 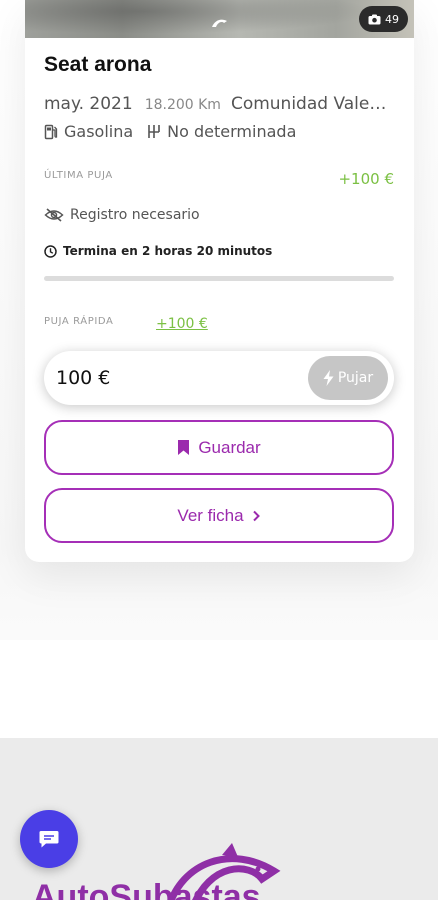 I want to click on save-button: Guardar, so click(x=219, y=447).